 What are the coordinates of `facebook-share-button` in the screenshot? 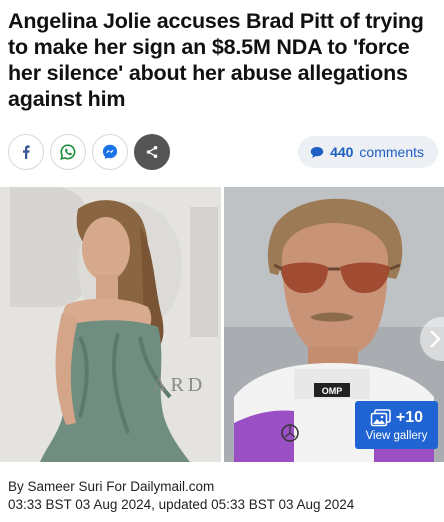 It's located at (26, 152).